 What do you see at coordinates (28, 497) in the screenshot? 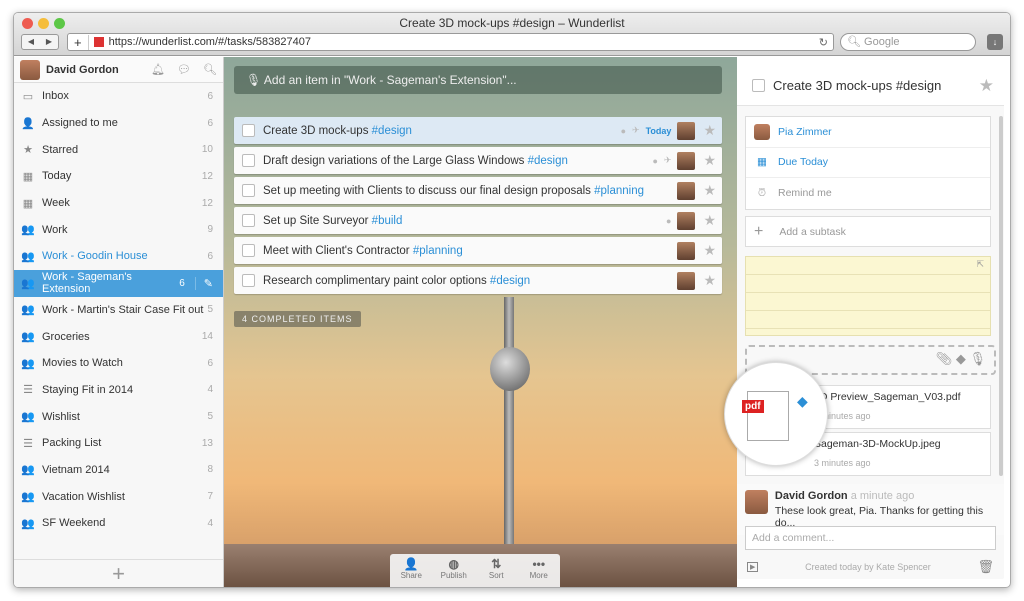
I see `shared-list-icon: 👥` at bounding box center [28, 497].